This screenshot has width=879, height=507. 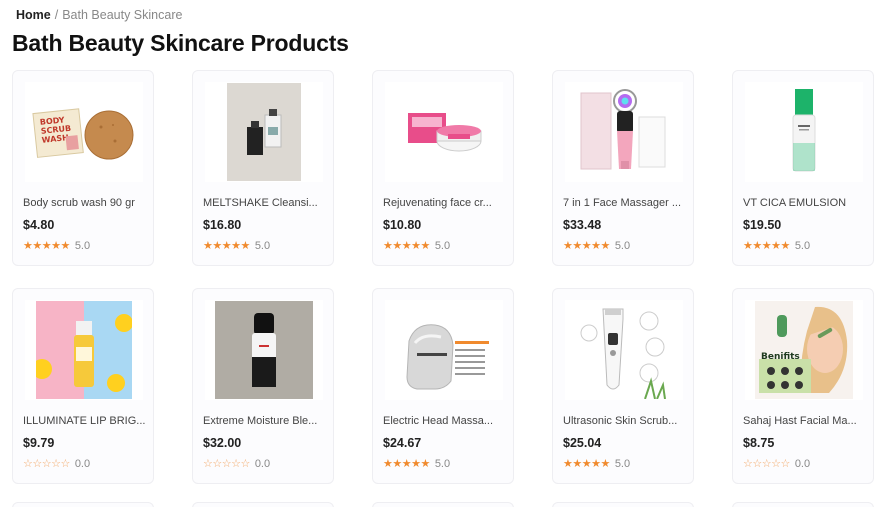 I want to click on product-card: ILLUMINATE LIP BRIG... $9.79 ☆☆☆☆☆ 0.0, so click(x=83, y=386).